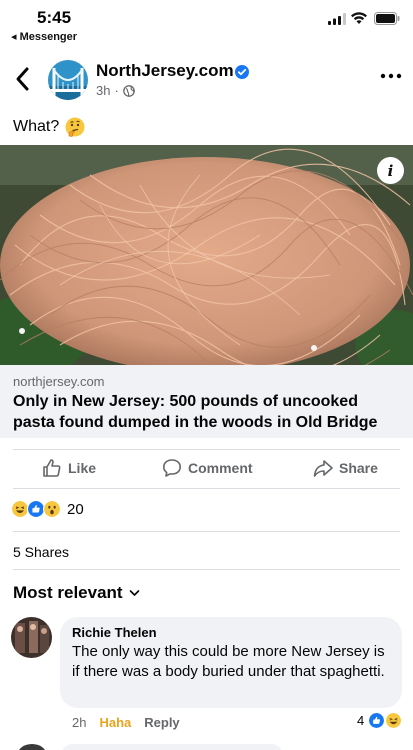 This screenshot has width=413, height=750. What do you see at coordinates (231, 632) in the screenshot?
I see `comment-author: Richie Thelen` at bounding box center [231, 632].